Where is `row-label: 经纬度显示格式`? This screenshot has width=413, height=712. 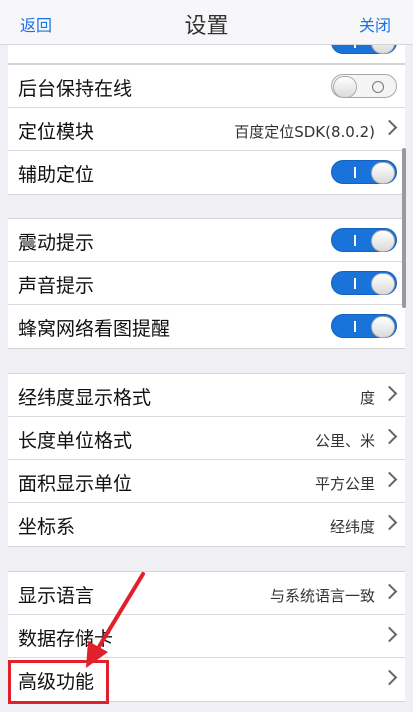 row-label: 经纬度显示格式 is located at coordinates (85, 398).